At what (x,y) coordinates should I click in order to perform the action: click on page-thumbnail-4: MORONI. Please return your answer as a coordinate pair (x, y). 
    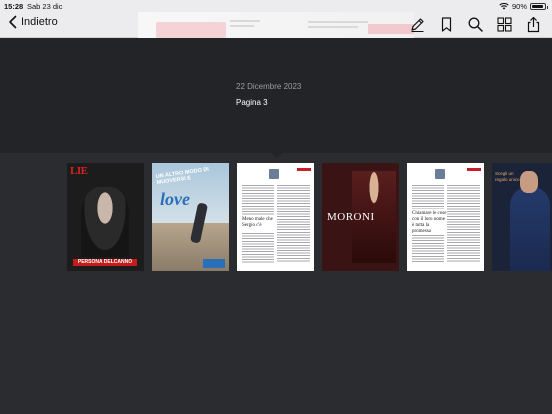
    Looking at the image, I should click on (360, 217).